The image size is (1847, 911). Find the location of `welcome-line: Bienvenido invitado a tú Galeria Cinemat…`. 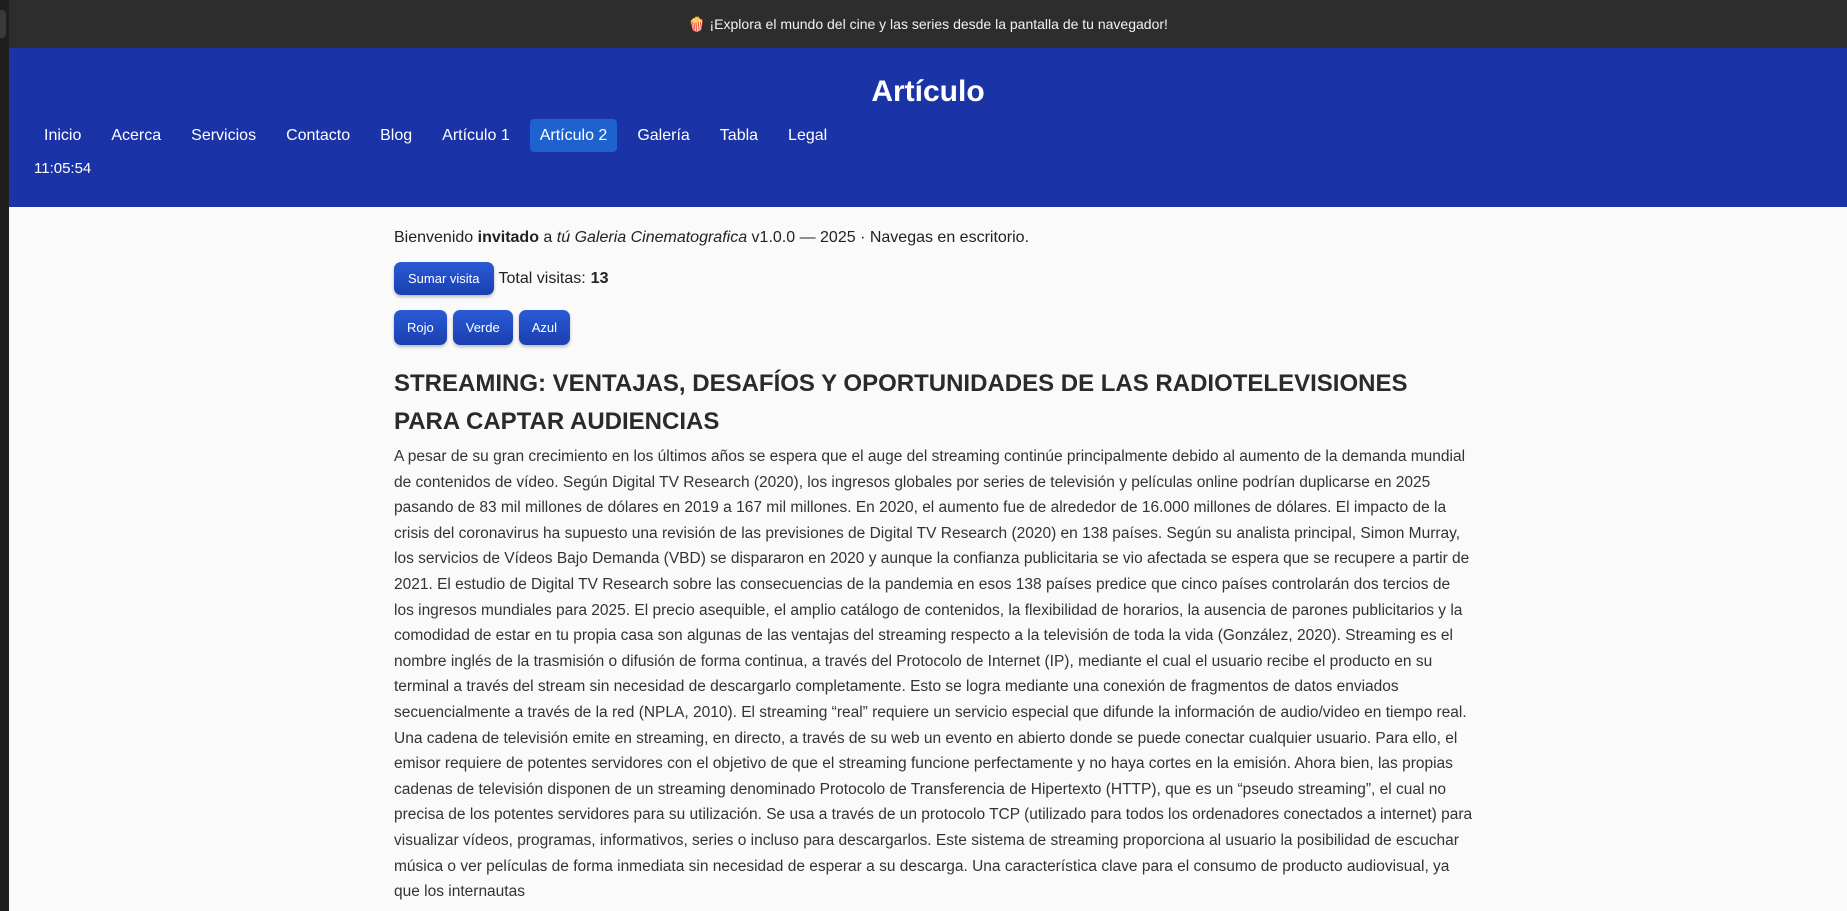

welcome-line: Bienvenido invitado a tú Galeria Cinemat… is located at coordinates (934, 238).